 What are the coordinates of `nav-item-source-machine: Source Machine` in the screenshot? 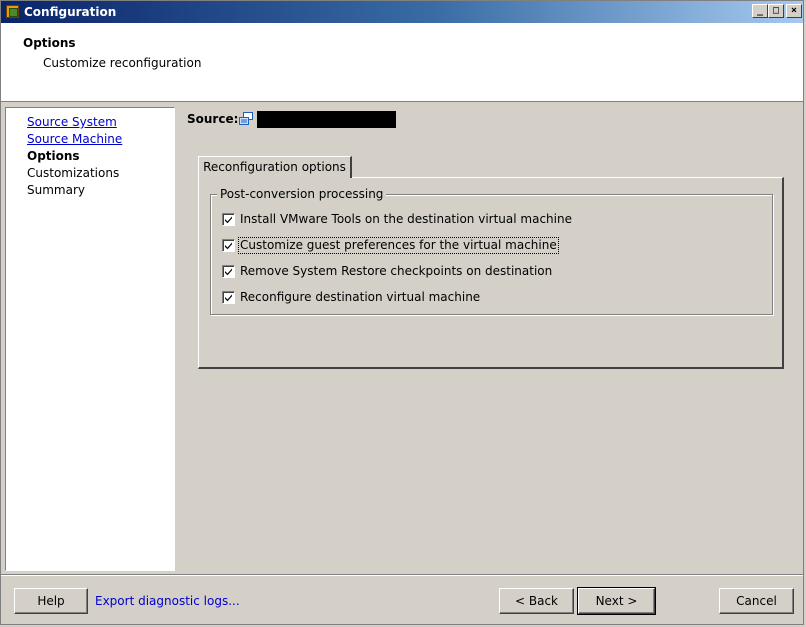 It's located at (74, 139).